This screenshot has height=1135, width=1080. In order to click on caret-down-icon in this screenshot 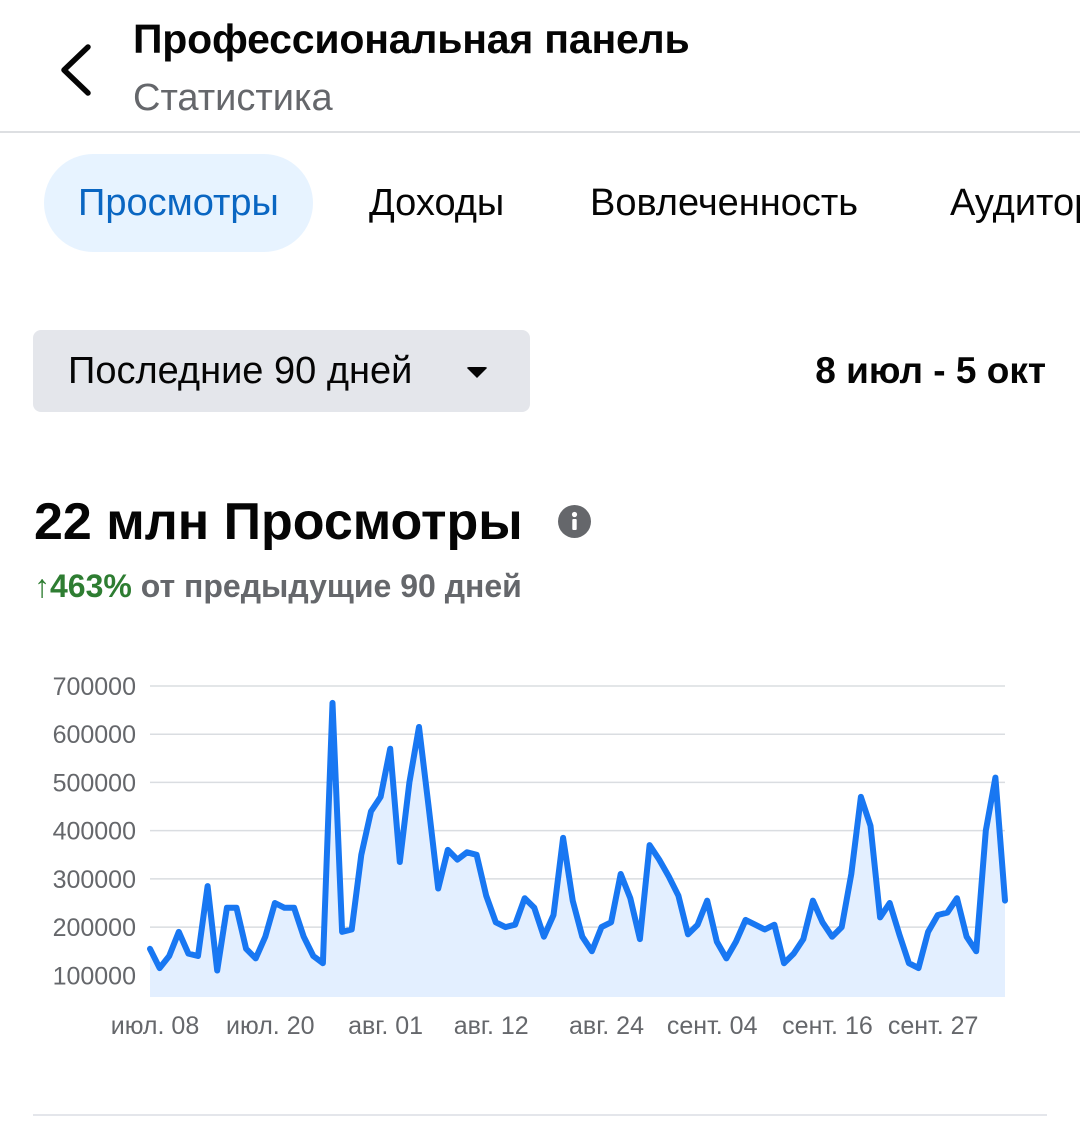, I will do `click(477, 372)`.